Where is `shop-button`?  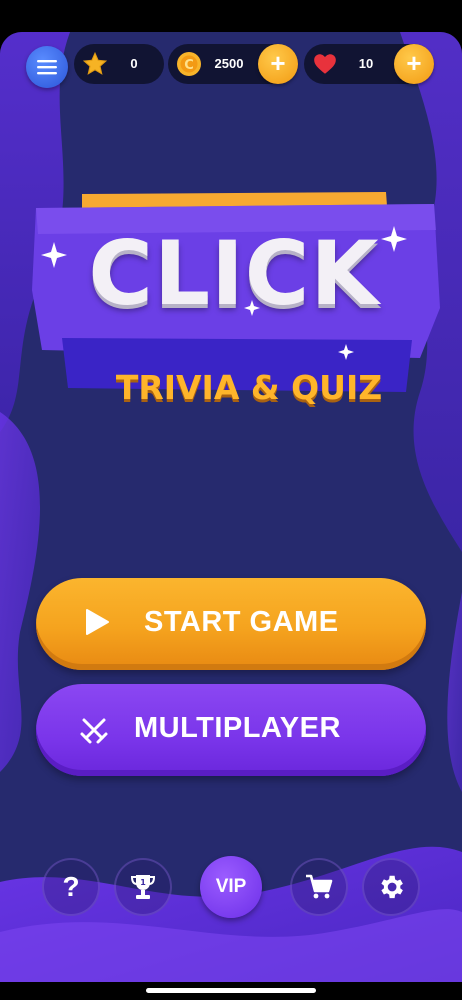
shop-button is located at coordinates (319, 887).